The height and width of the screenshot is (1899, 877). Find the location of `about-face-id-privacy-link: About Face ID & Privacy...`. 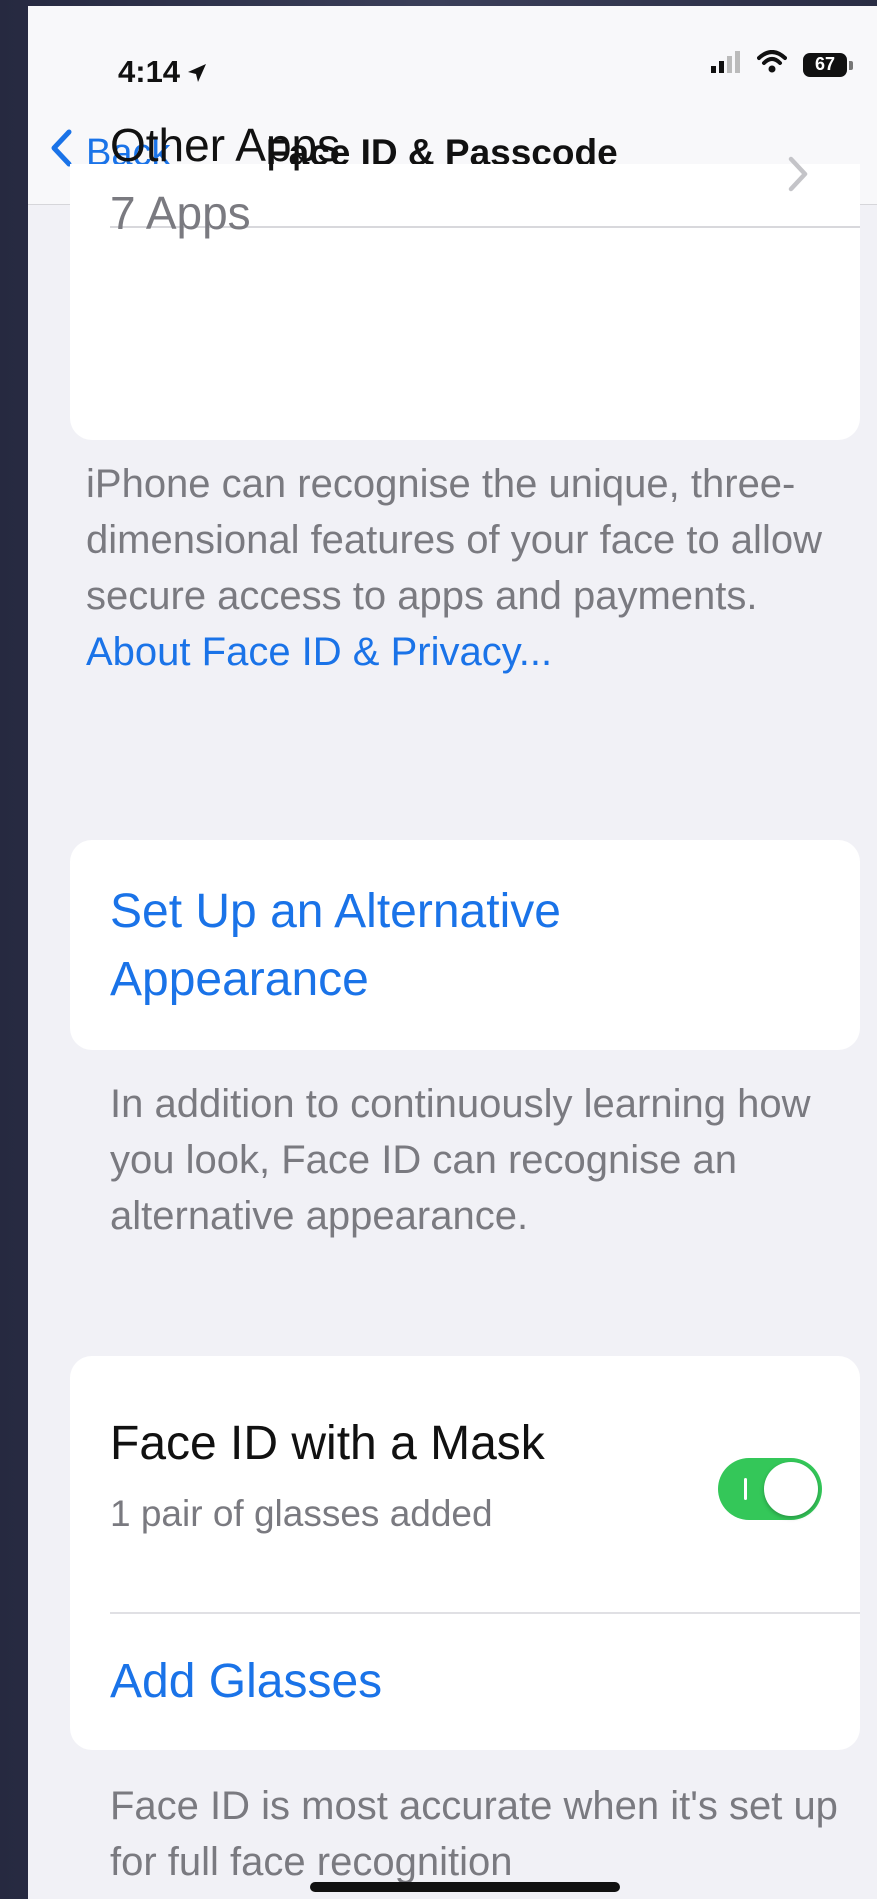

about-face-id-privacy-link: About Face ID & Privacy... is located at coordinates (319, 652).